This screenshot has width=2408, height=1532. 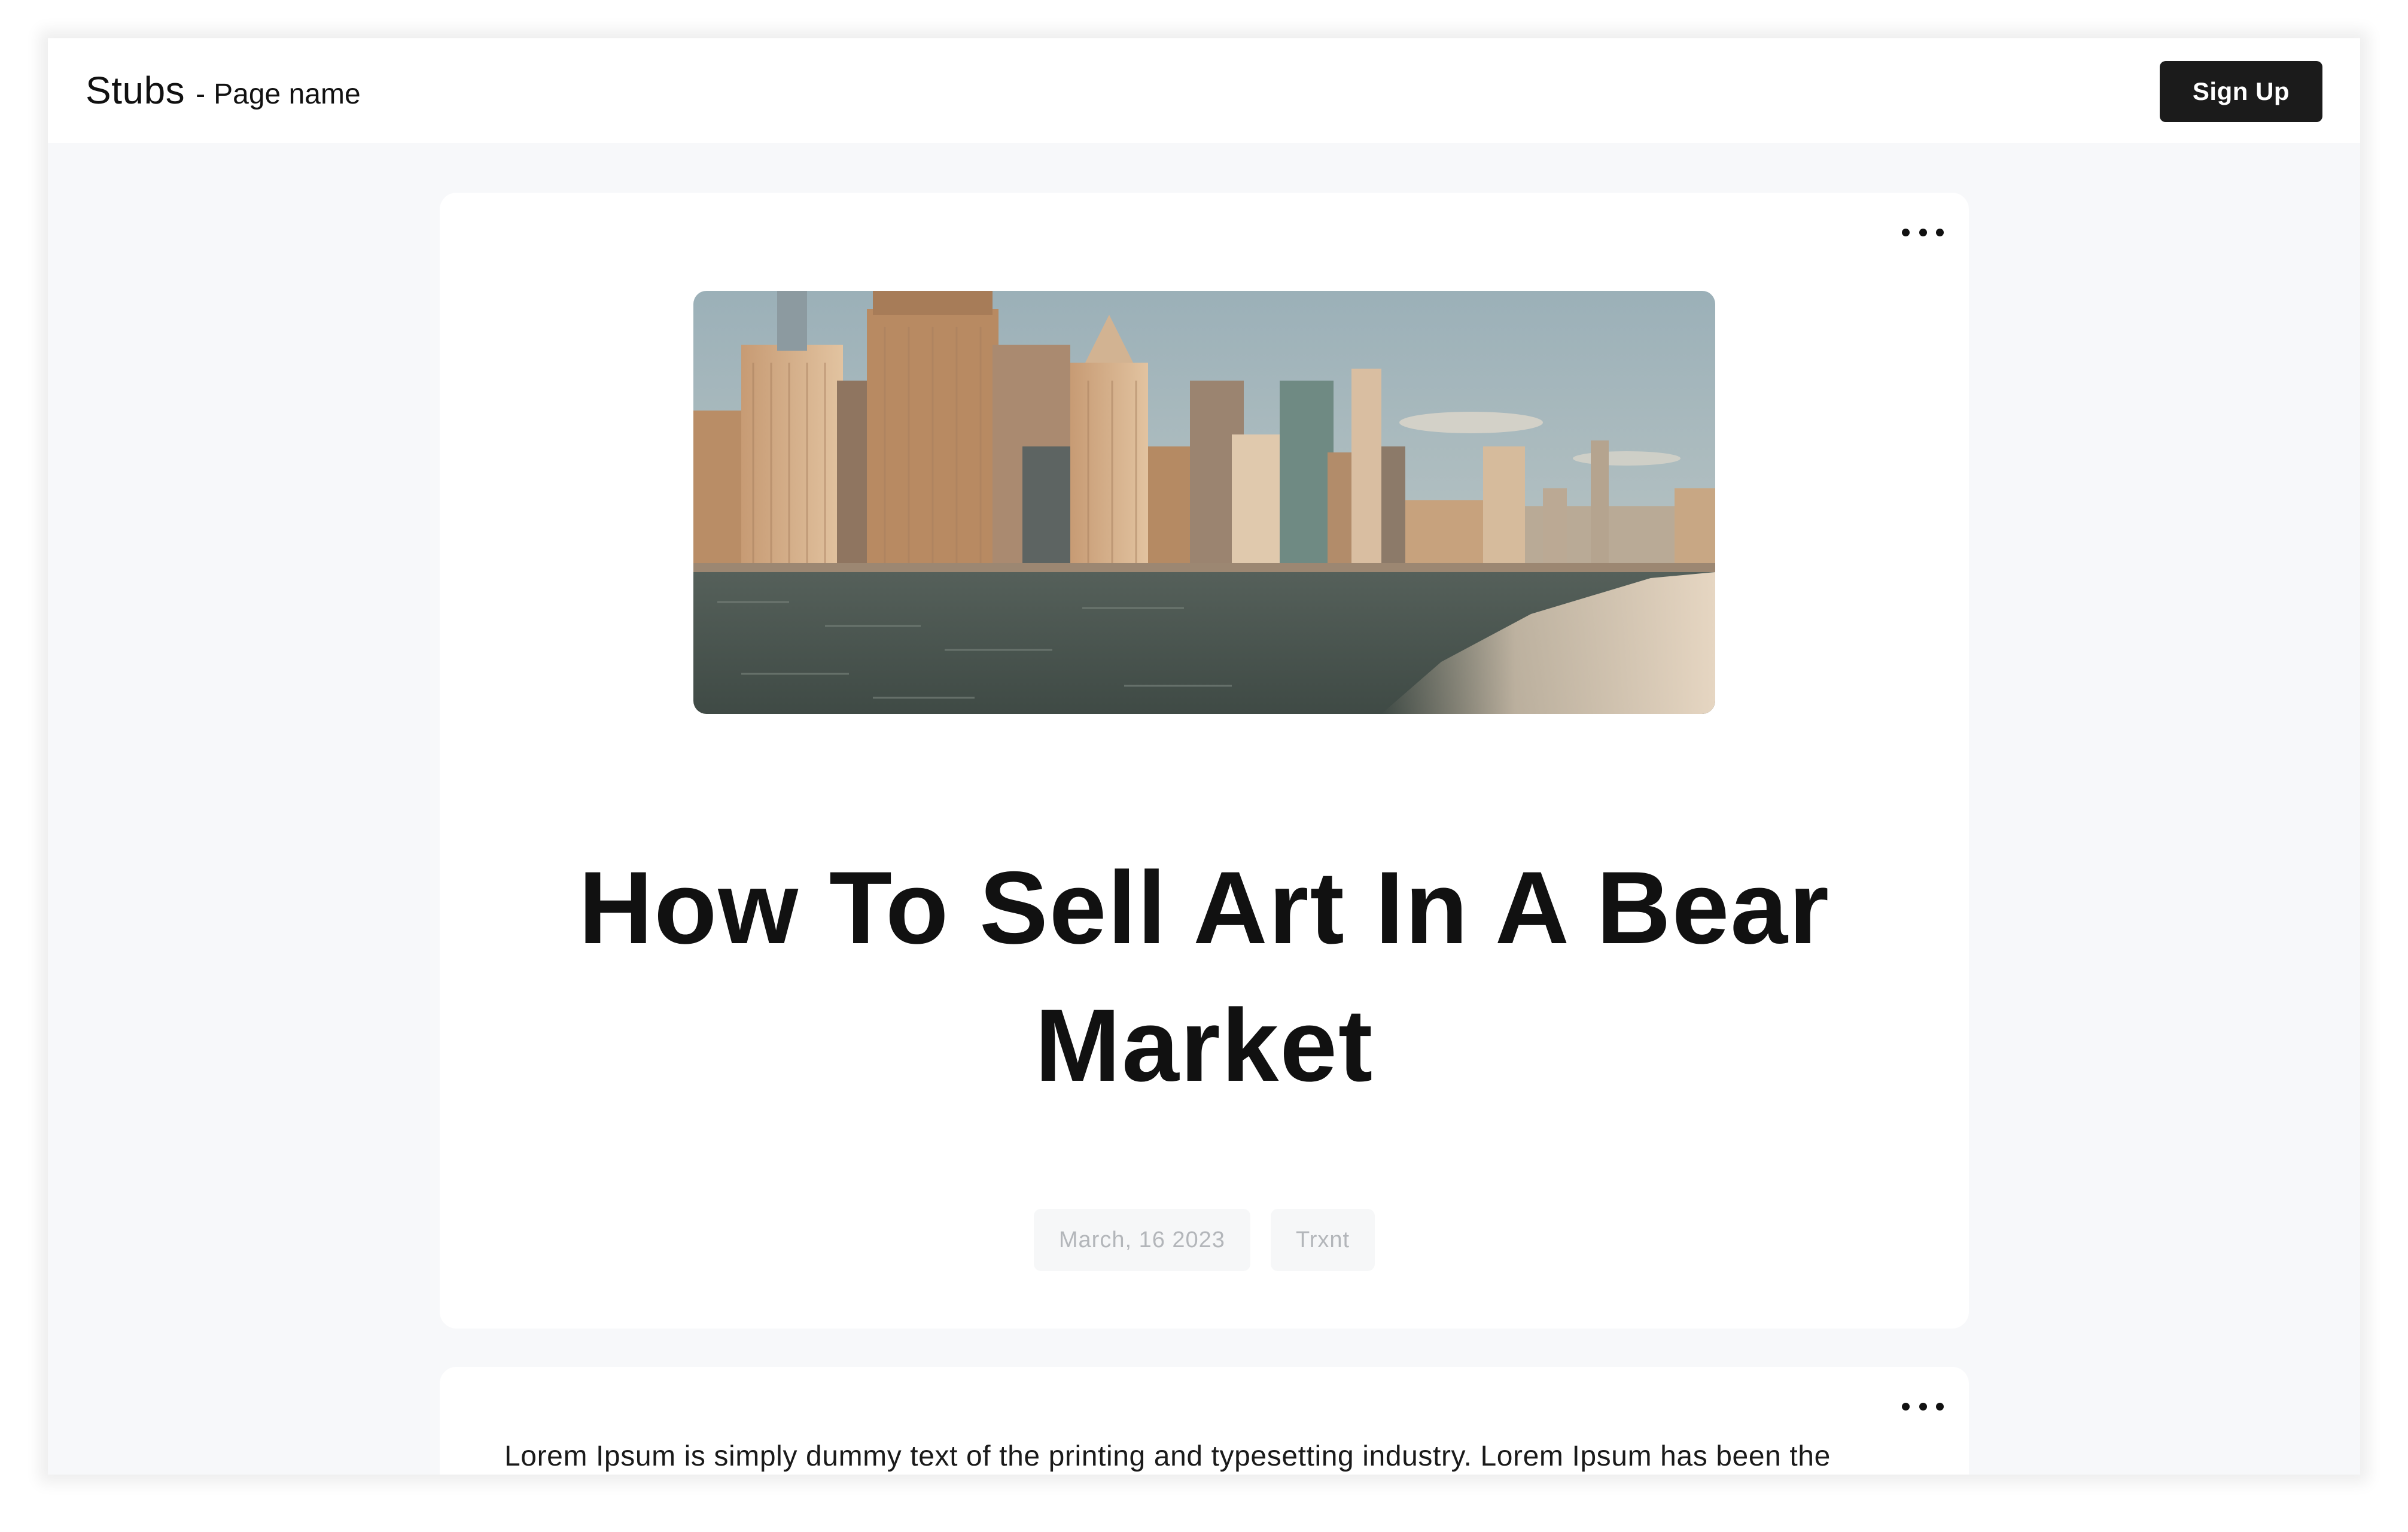 I want to click on page-name: Page name, so click(x=287, y=94).